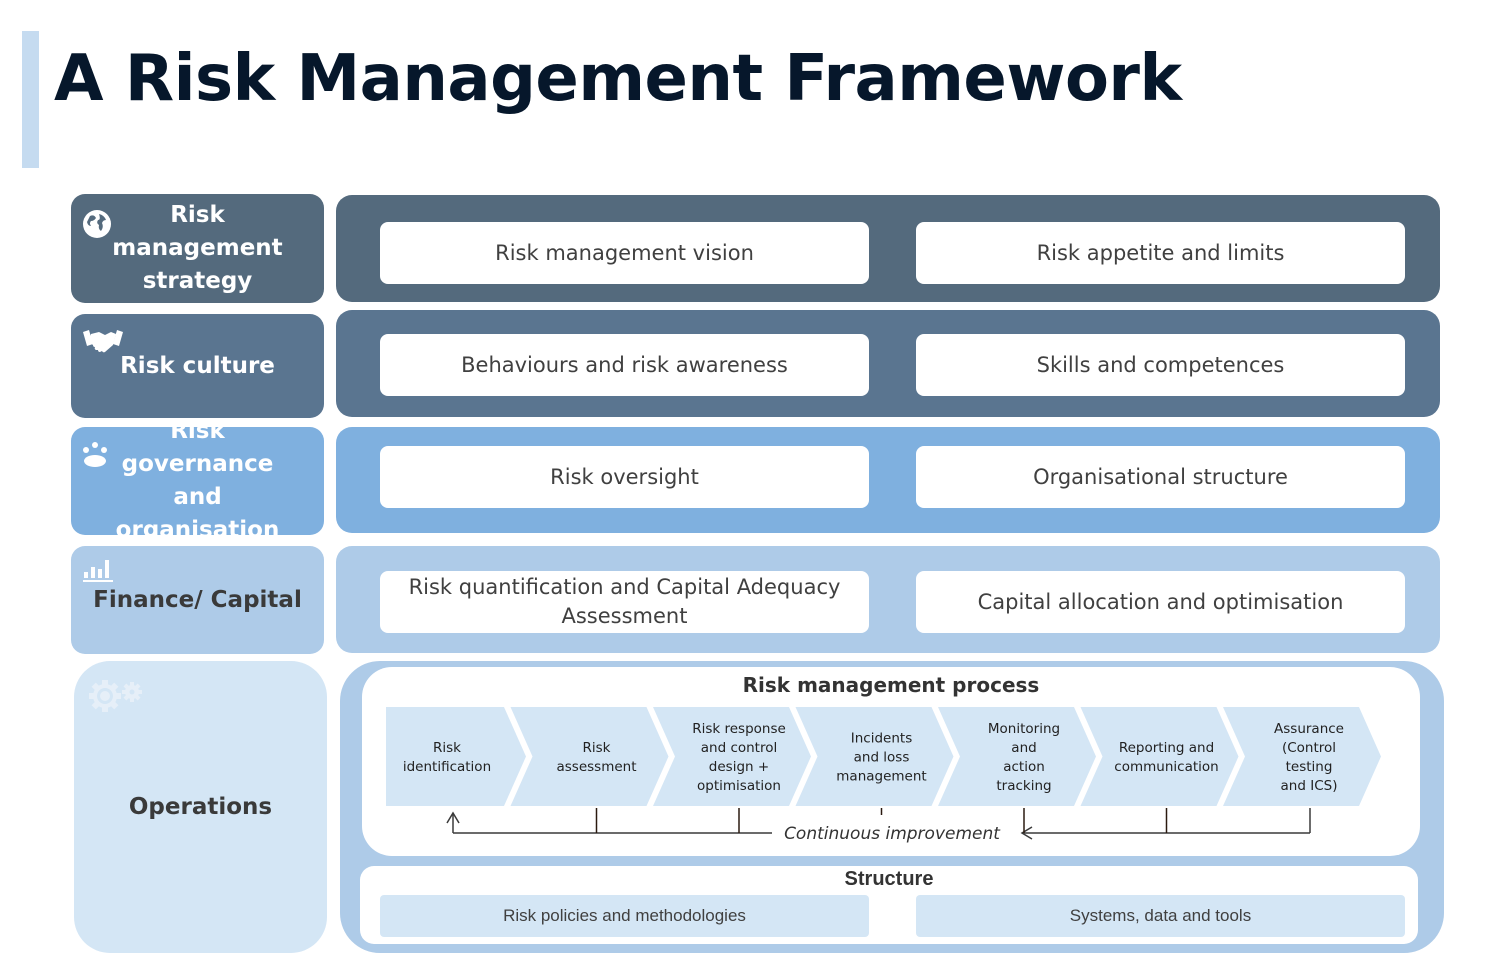 The width and height of the screenshot is (1485, 961). Describe the element at coordinates (624, 365) in the screenshot. I see `item-behaviours-and-risk-awareness: Behaviours and risk awareness` at that location.